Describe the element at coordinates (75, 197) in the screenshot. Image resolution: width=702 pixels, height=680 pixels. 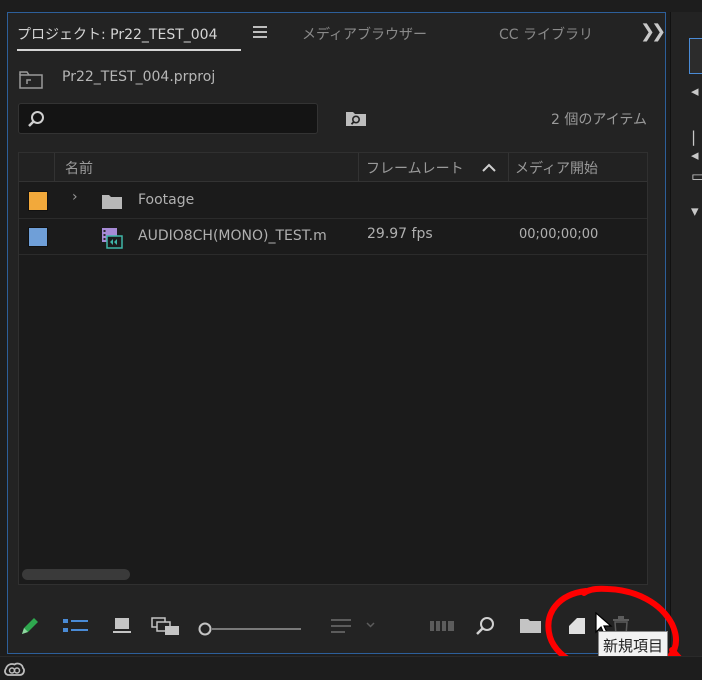
I see `disclosure-triangle-icon: ›` at that location.